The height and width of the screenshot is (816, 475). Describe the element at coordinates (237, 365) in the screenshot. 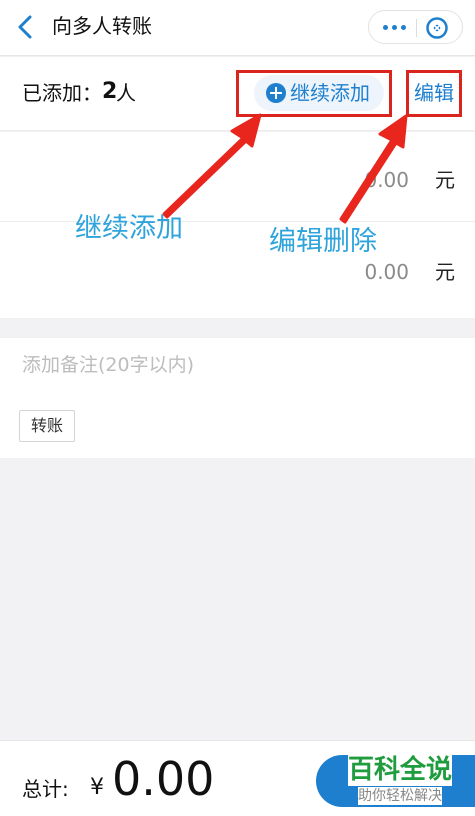

I see `note-input` at that location.